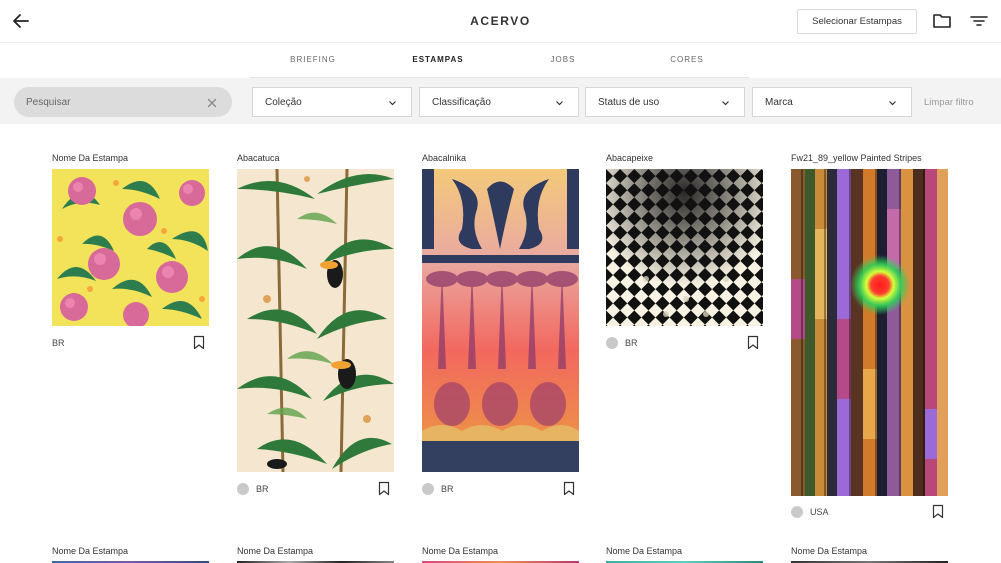 This screenshot has height=563, width=1001. What do you see at coordinates (832, 102) in the screenshot?
I see `brand-dropdown: Marca` at bounding box center [832, 102].